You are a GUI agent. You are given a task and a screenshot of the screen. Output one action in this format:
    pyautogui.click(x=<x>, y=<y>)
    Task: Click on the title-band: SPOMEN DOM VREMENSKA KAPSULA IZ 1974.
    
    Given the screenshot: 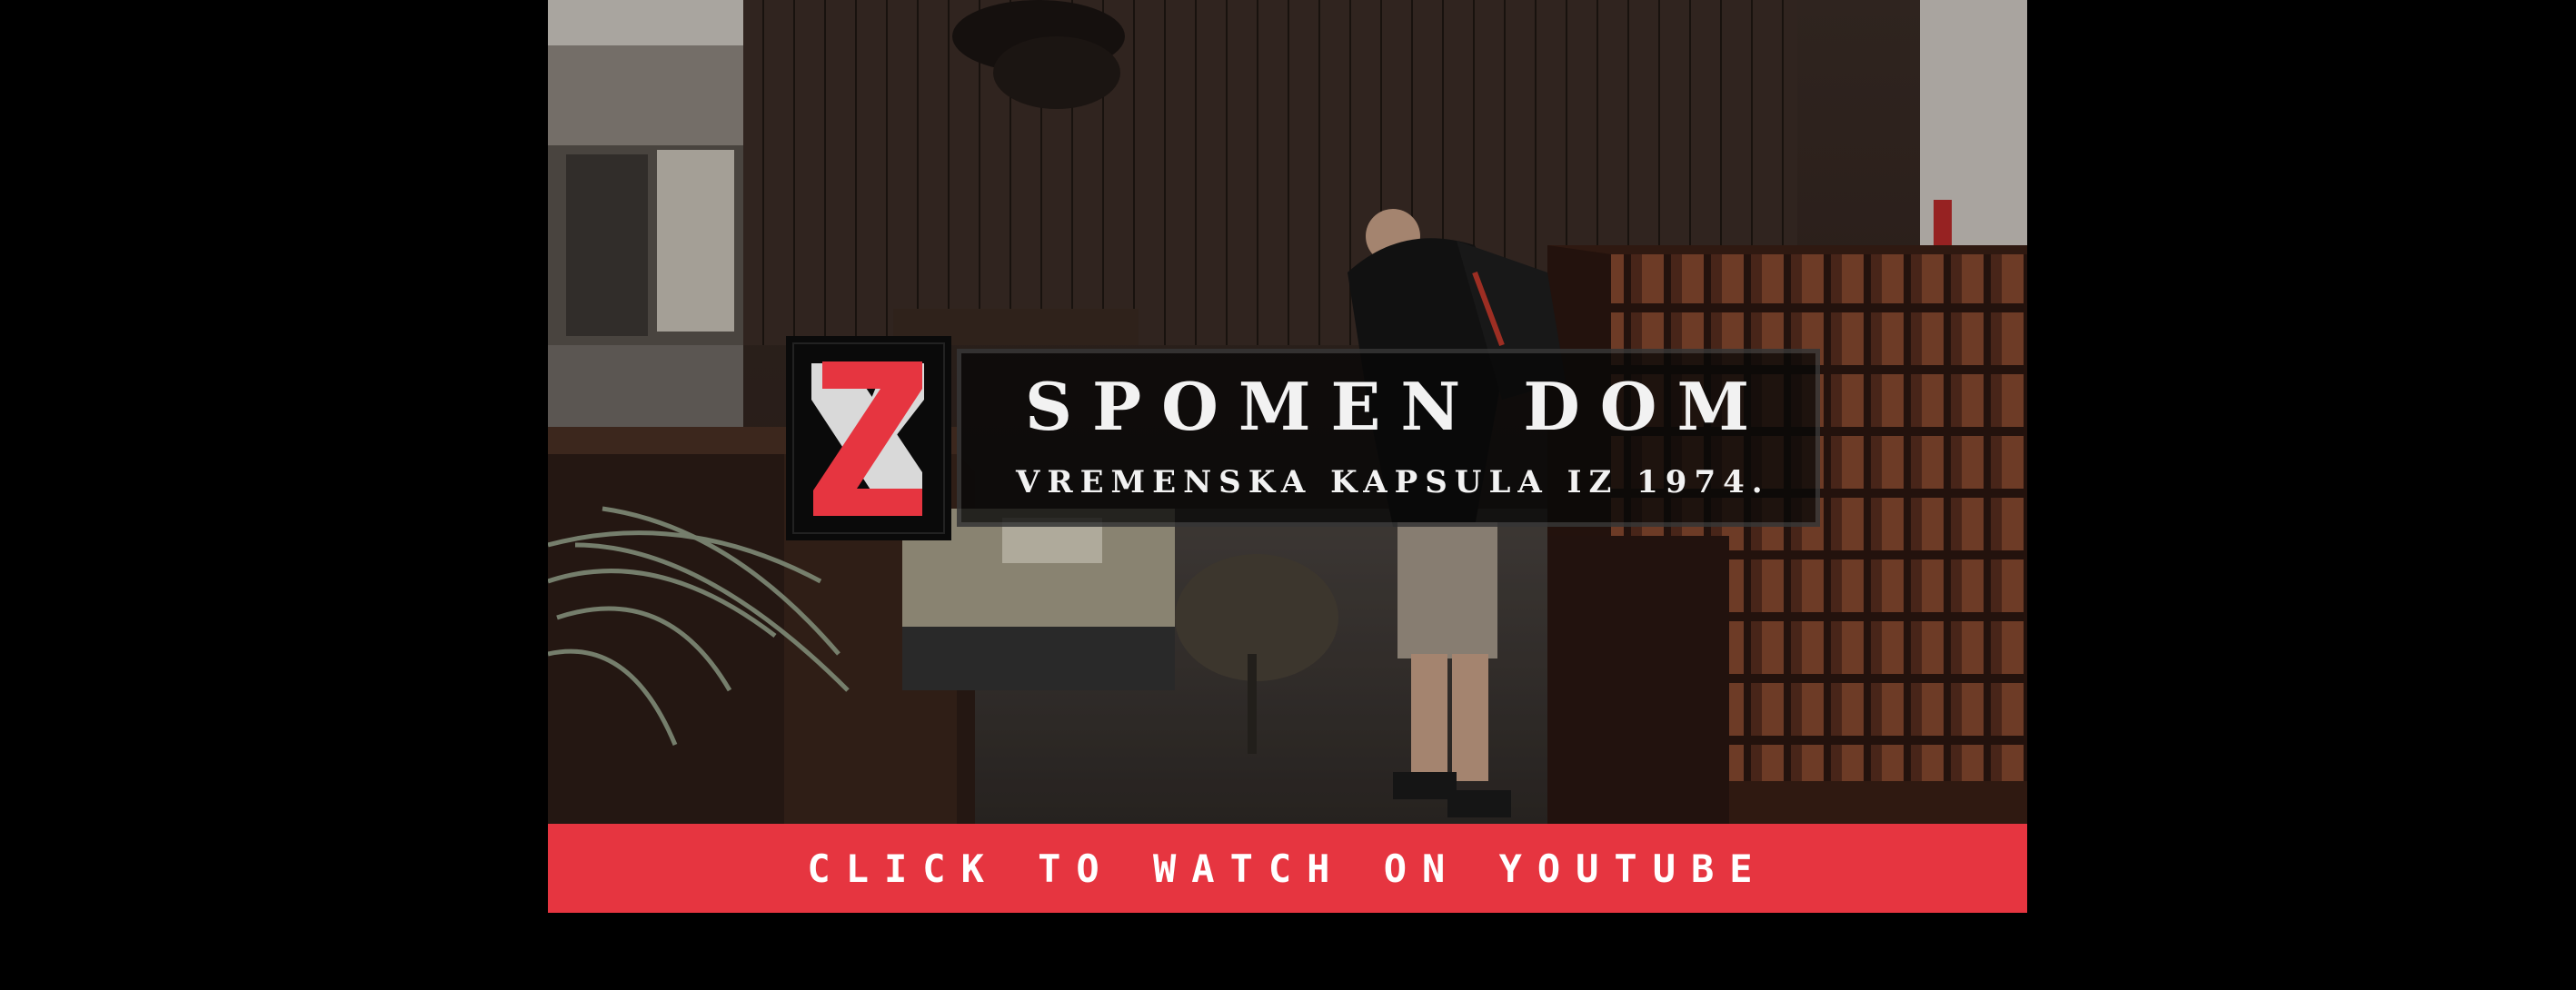 What is the action you would take?
    pyautogui.click(x=1389, y=438)
    